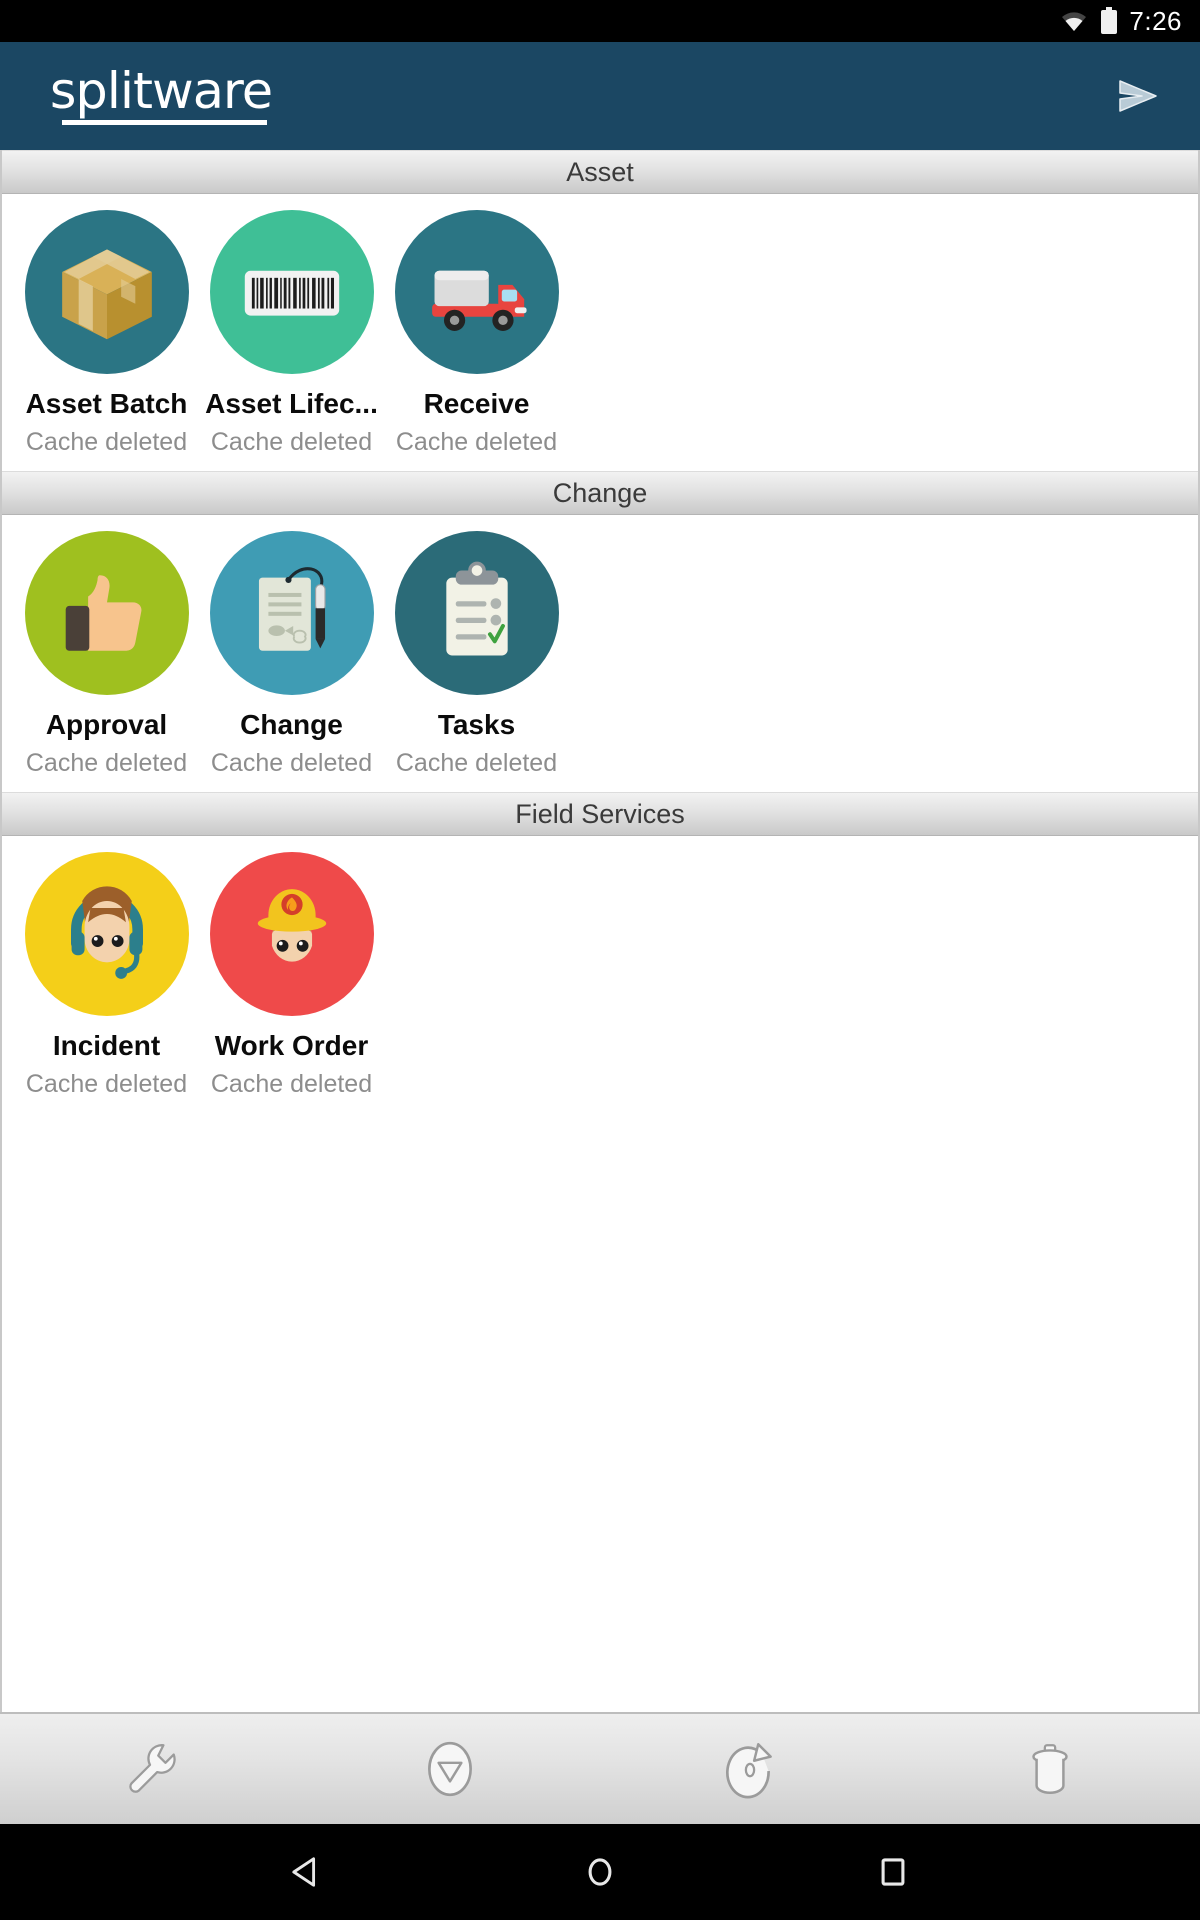 The image size is (1200, 1920). What do you see at coordinates (307, 1872) in the screenshot?
I see `triangle-back-icon` at bounding box center [307, 1872].